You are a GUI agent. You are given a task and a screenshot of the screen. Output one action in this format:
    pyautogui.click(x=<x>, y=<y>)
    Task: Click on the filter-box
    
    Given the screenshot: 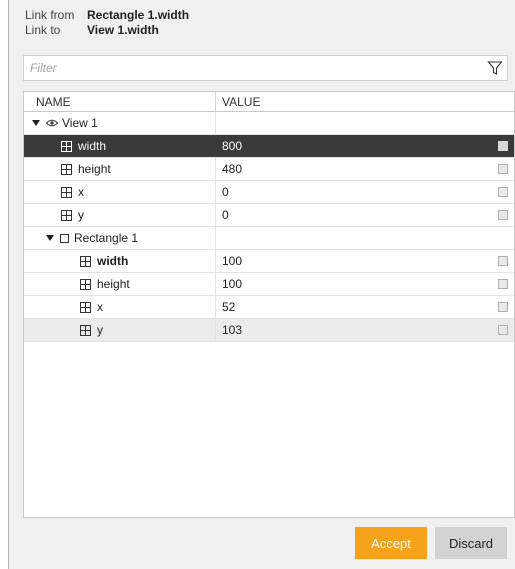 What is the action you would take?
    pyautogui.click(x=265, y=68)
    